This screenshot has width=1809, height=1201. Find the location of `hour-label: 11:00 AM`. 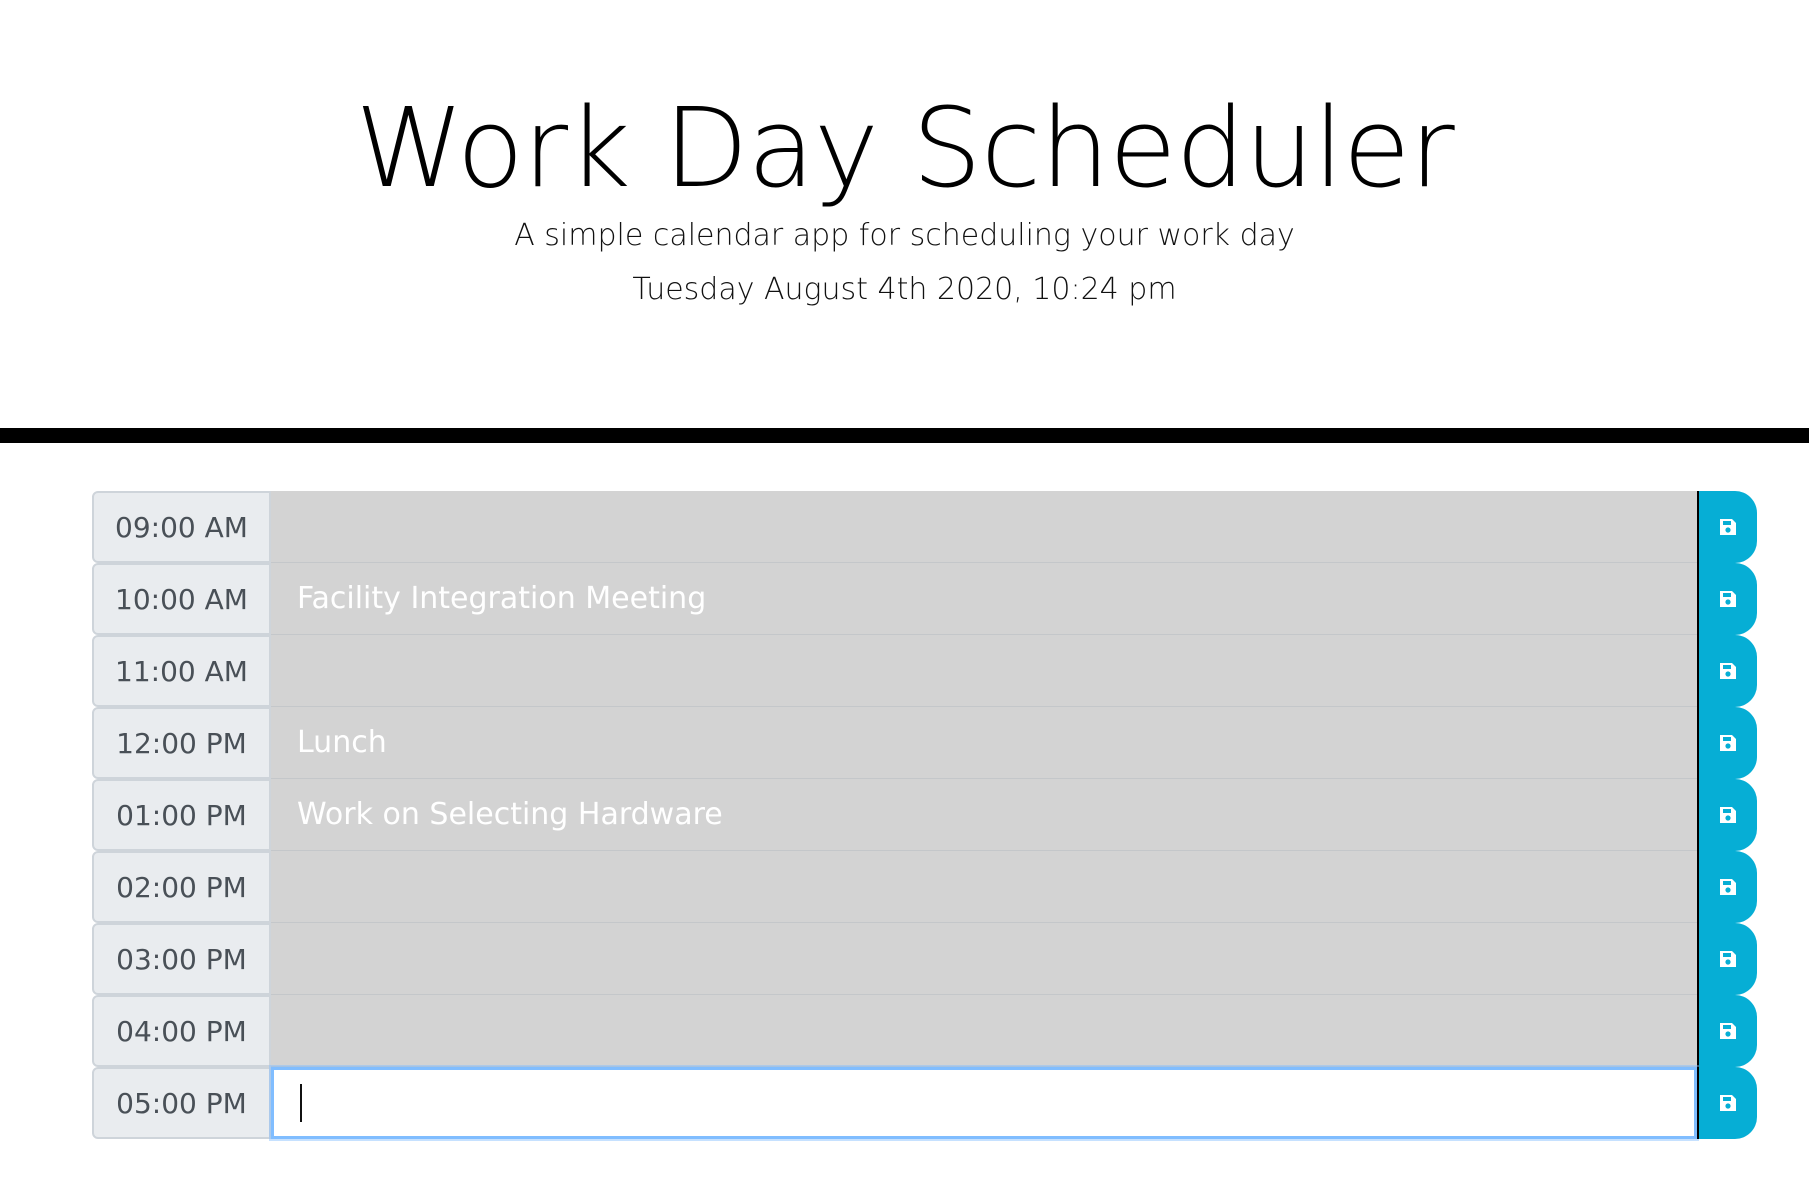

hour-label: 11:00 AM is located at coordinates (181, 671).